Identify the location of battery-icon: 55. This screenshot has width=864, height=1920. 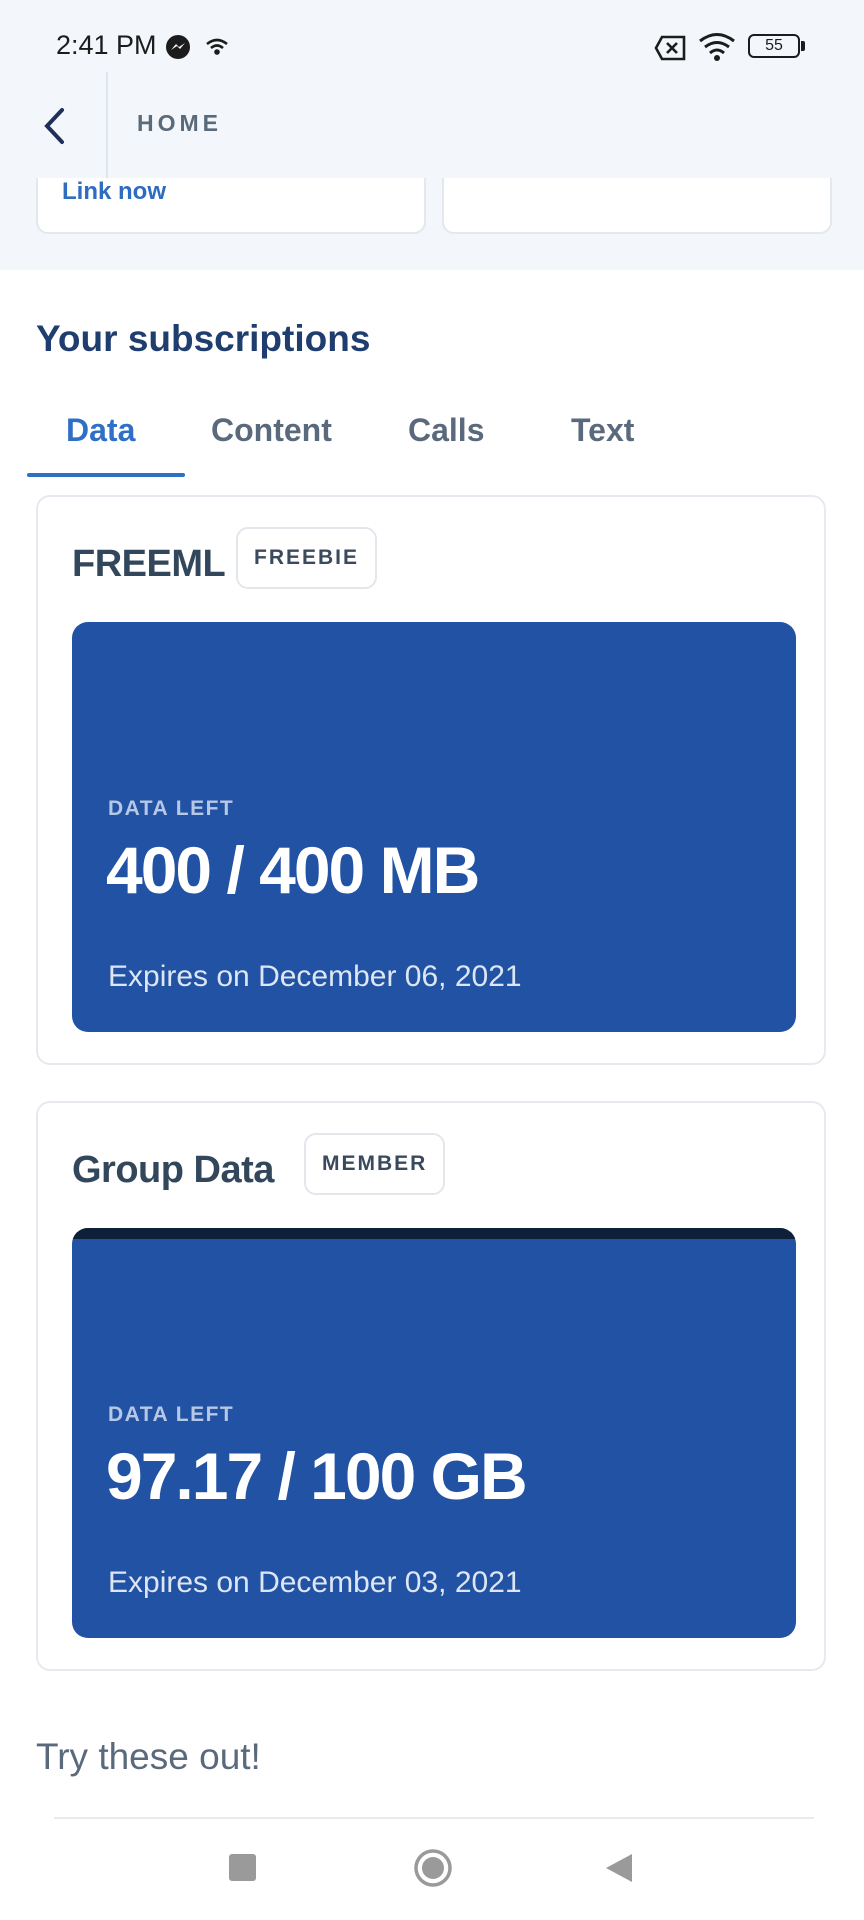
(774, 46).